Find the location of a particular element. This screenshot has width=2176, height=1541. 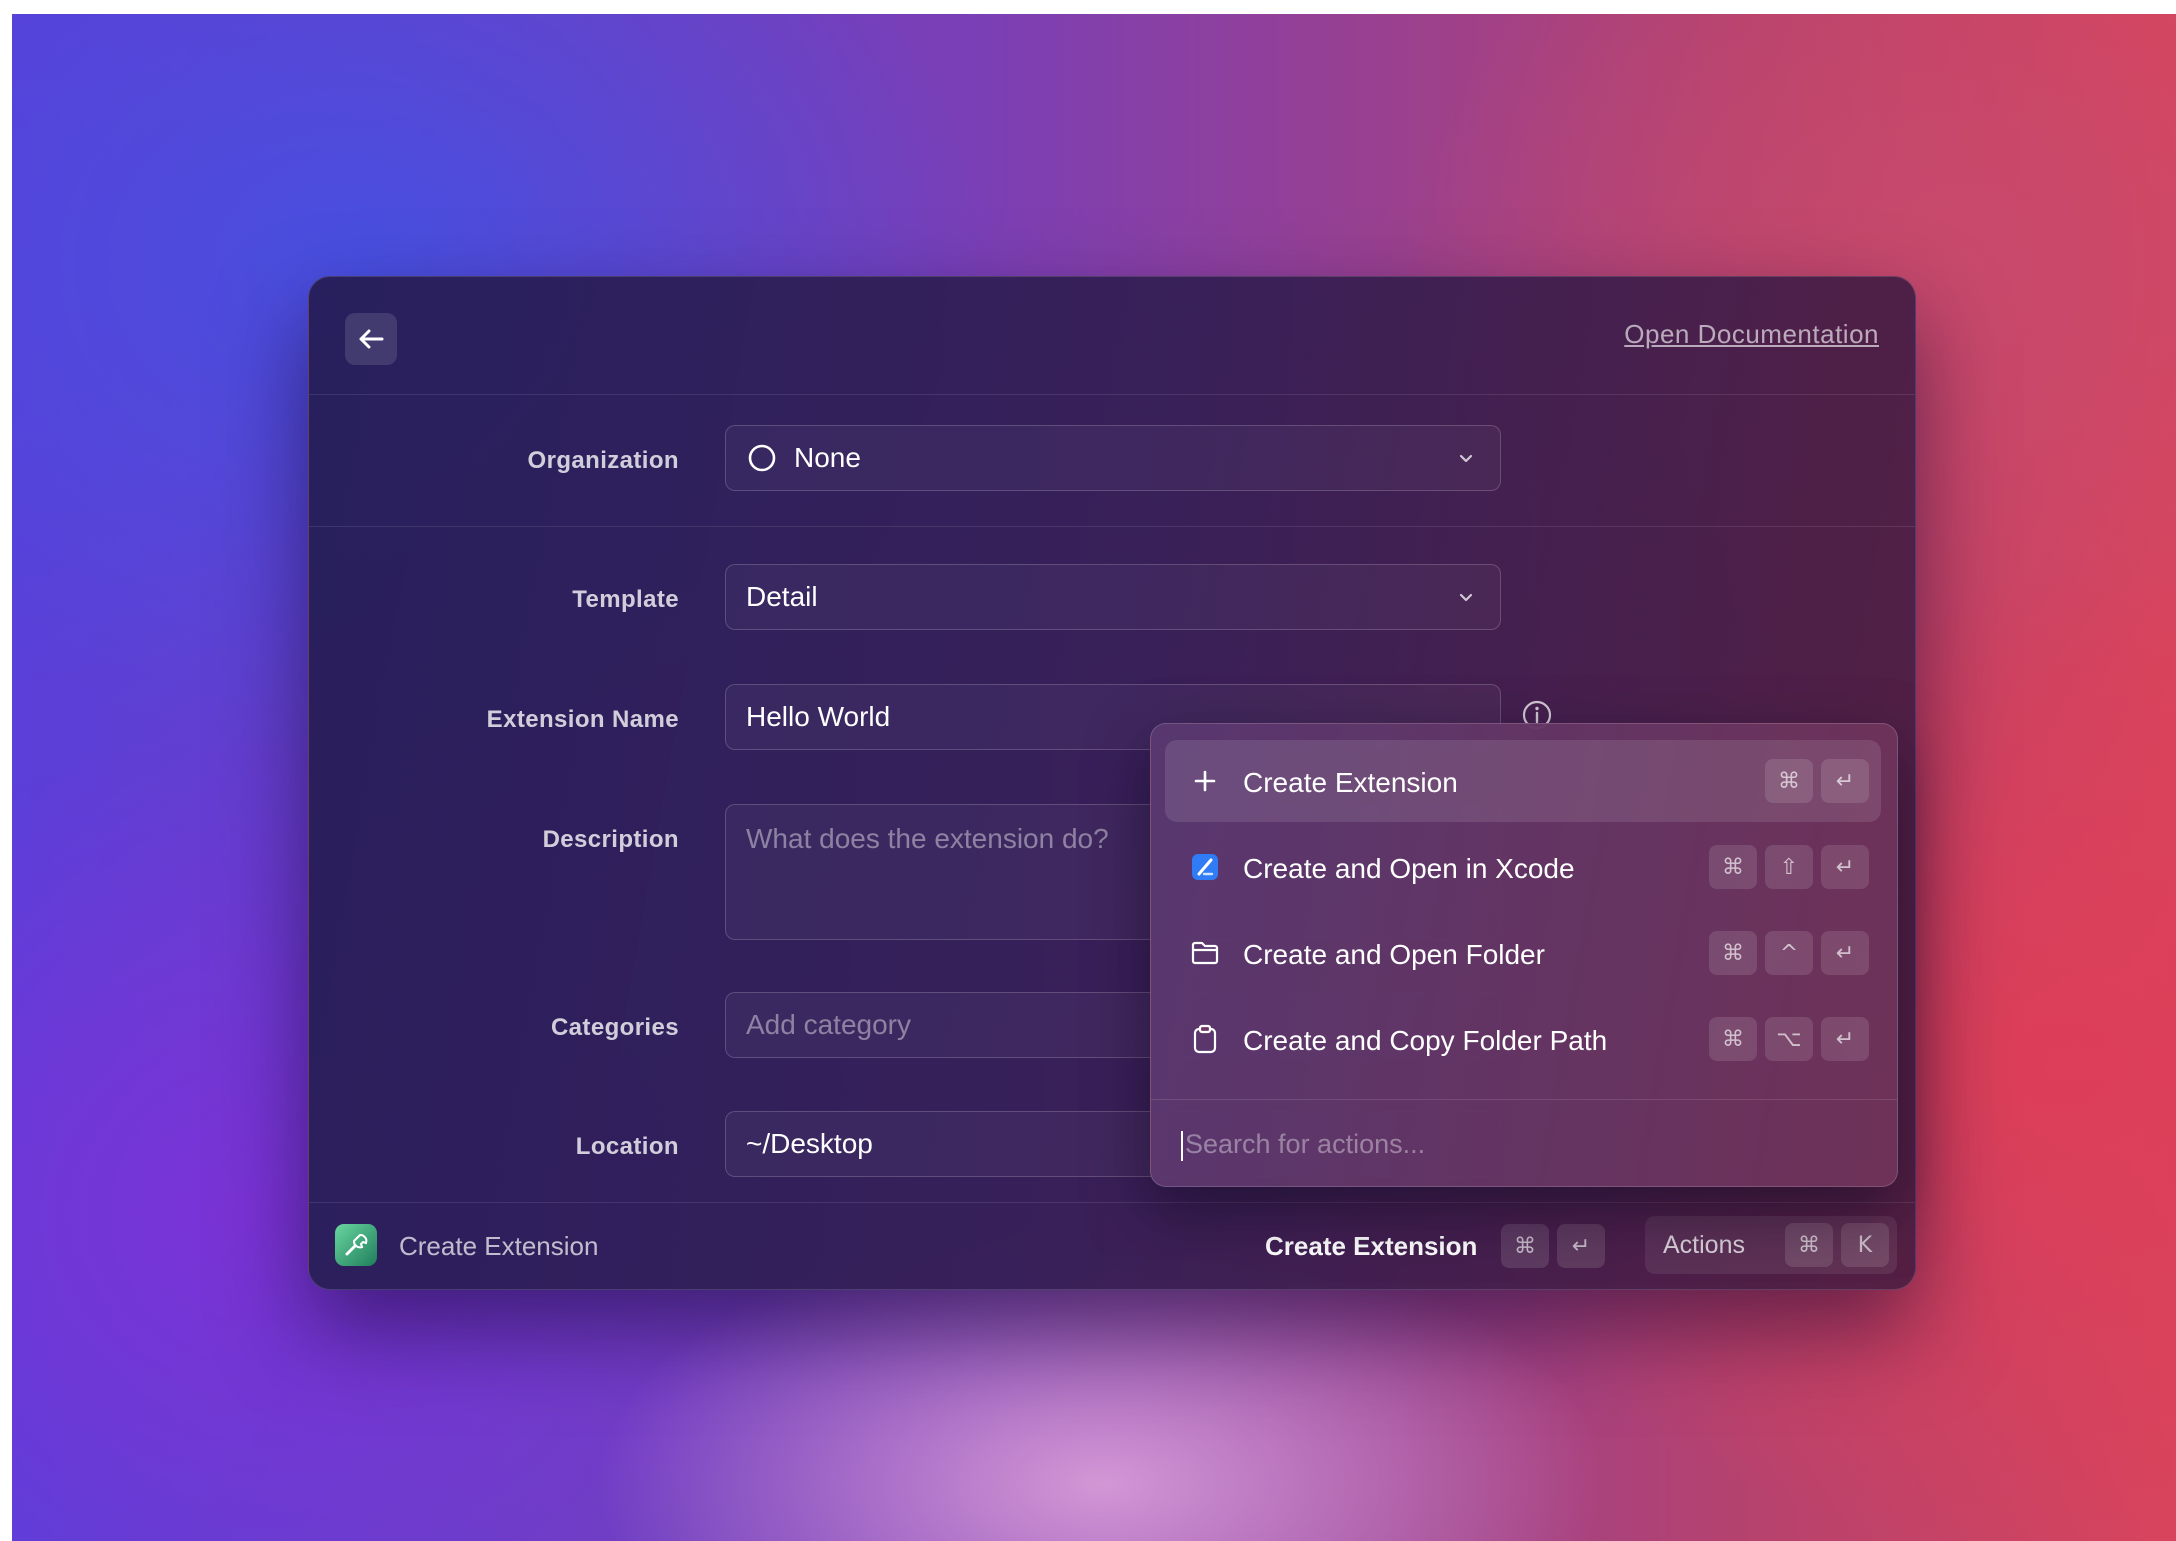

menu-item-label: Create and Copy Folder Path is located at coordinates (1425, 1040).